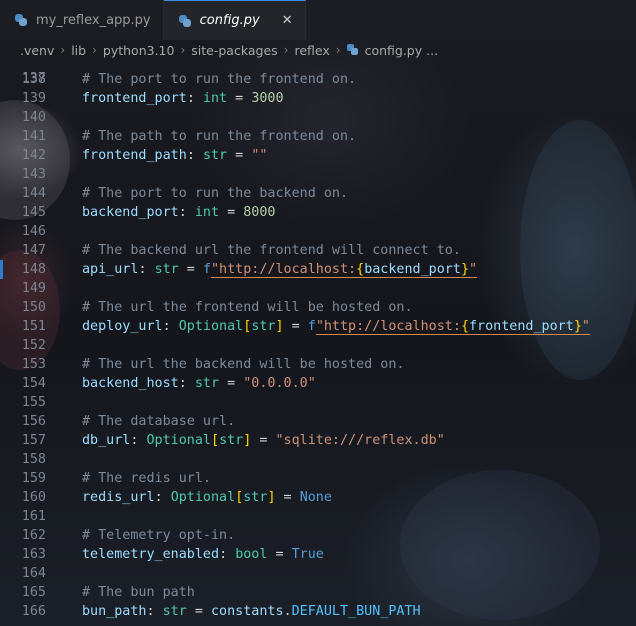 The image size is (636, 626). Describe the element at coordinates (318, 573) in the screenshot. I see `code-line: 164` at that location.